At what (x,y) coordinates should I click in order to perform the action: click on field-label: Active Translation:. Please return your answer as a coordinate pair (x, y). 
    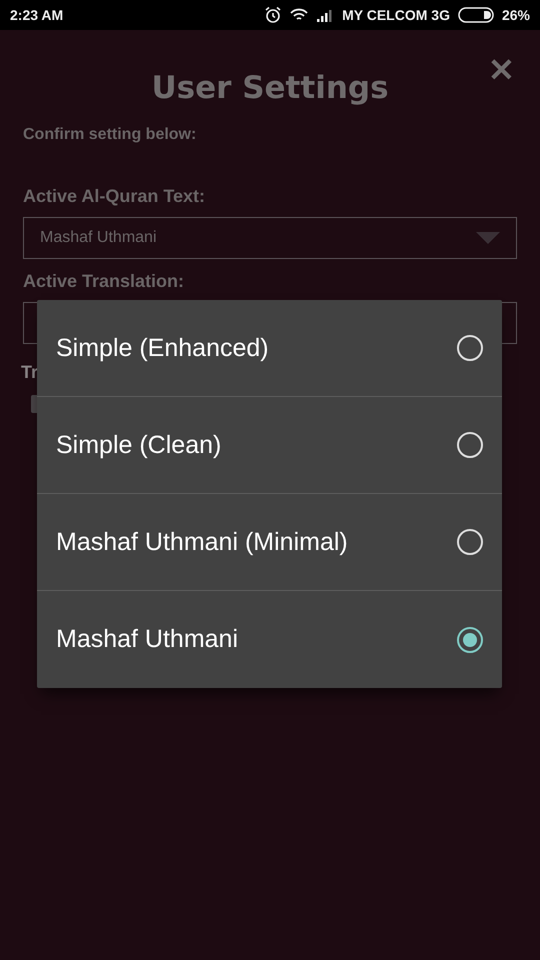
    Looking at the image, I should click on (104, 281).